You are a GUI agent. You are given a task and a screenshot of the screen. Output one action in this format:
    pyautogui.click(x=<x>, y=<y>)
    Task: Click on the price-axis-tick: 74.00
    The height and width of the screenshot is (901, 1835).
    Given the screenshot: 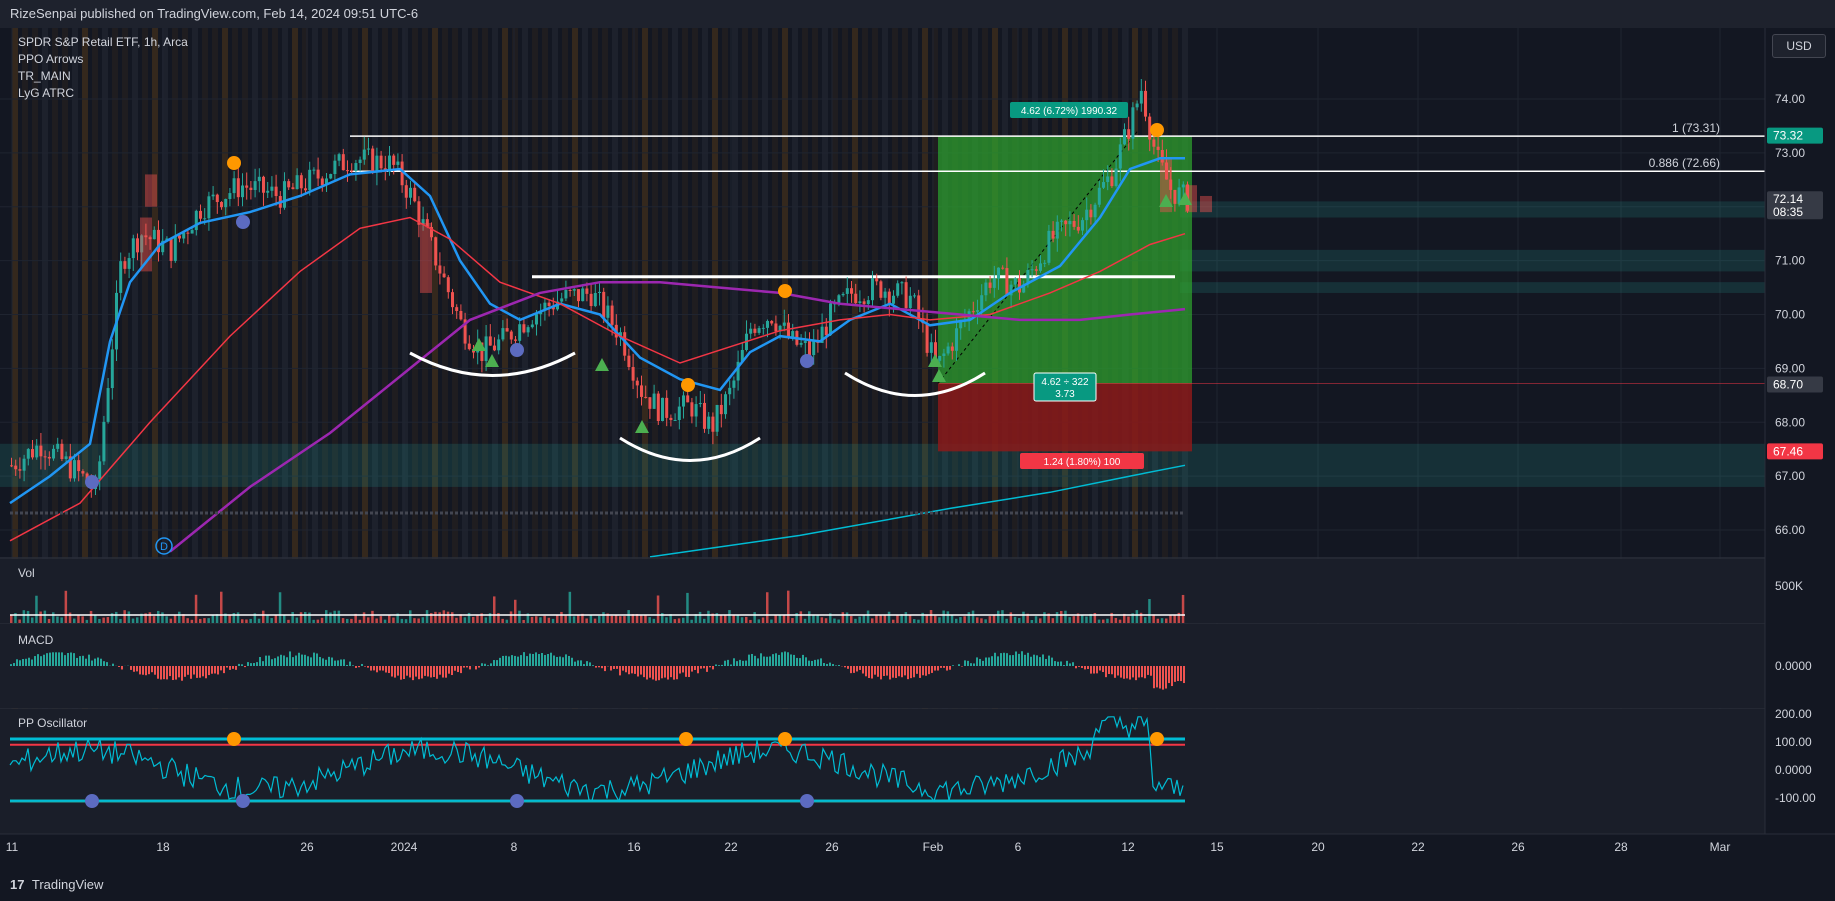 What is the action you would take?
    pyautogui.click(x=1790, y=99)
    